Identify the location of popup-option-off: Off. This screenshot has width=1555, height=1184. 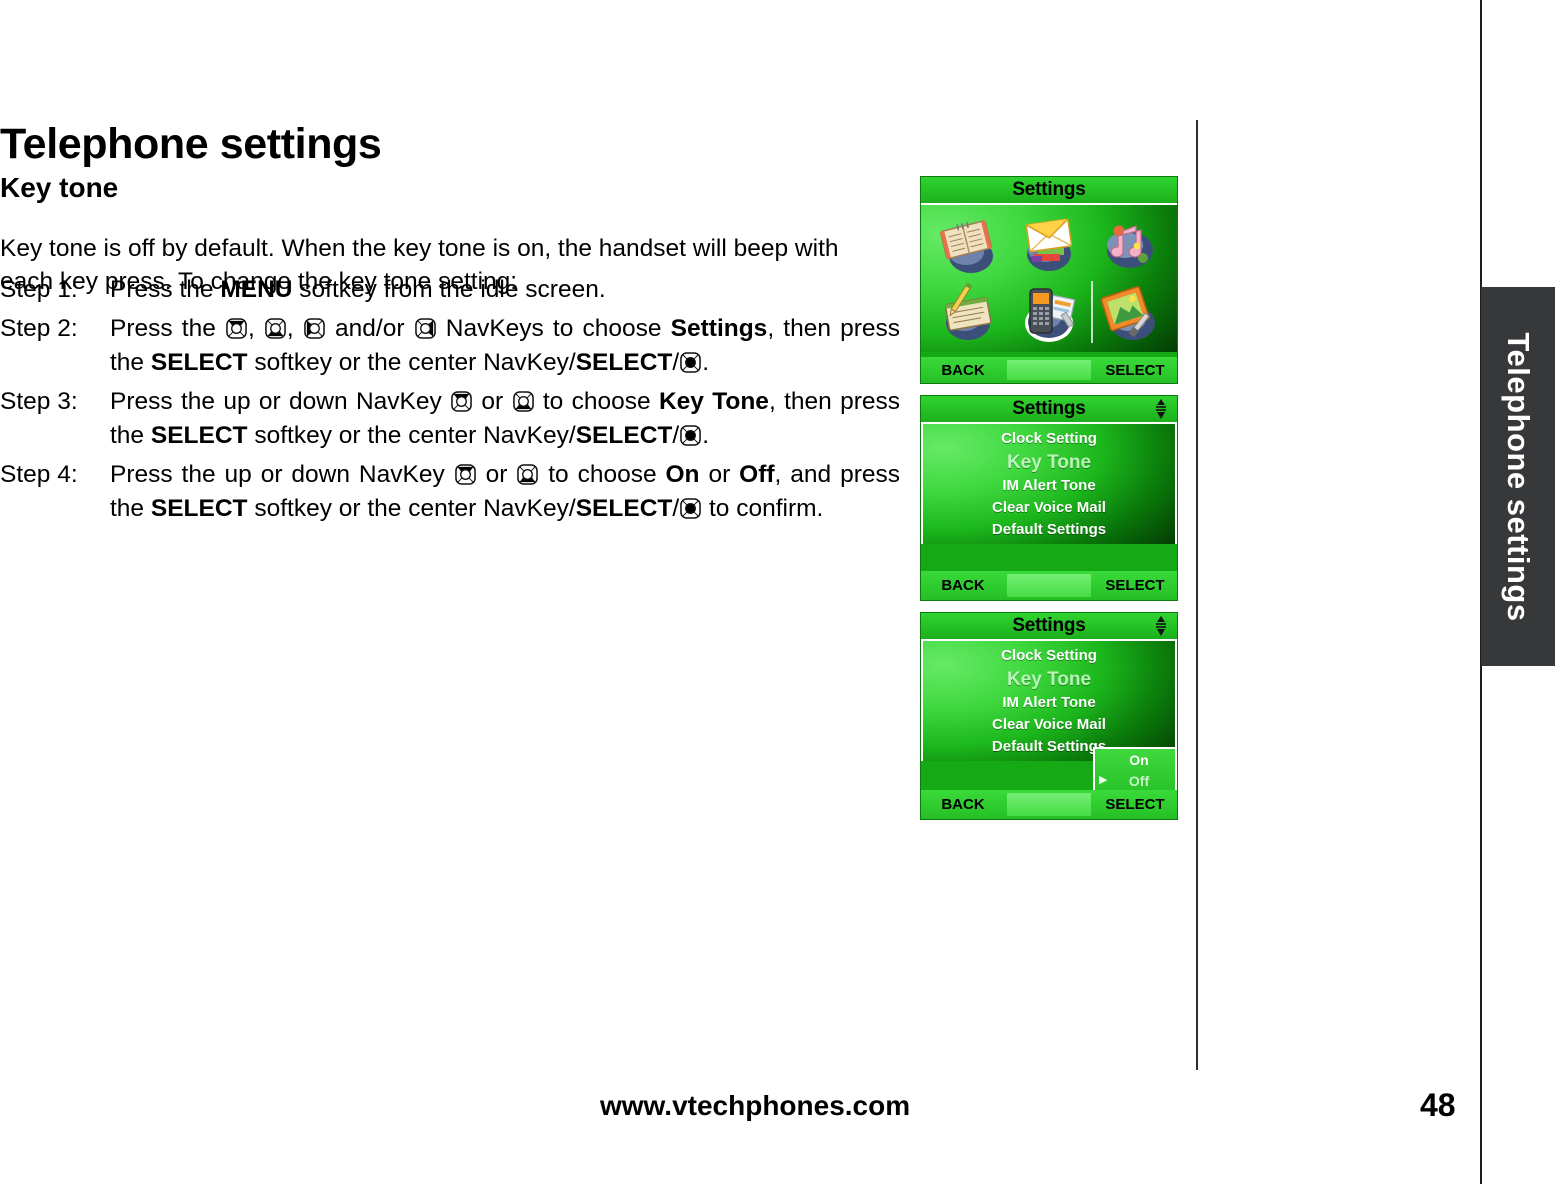
(1143, 781).